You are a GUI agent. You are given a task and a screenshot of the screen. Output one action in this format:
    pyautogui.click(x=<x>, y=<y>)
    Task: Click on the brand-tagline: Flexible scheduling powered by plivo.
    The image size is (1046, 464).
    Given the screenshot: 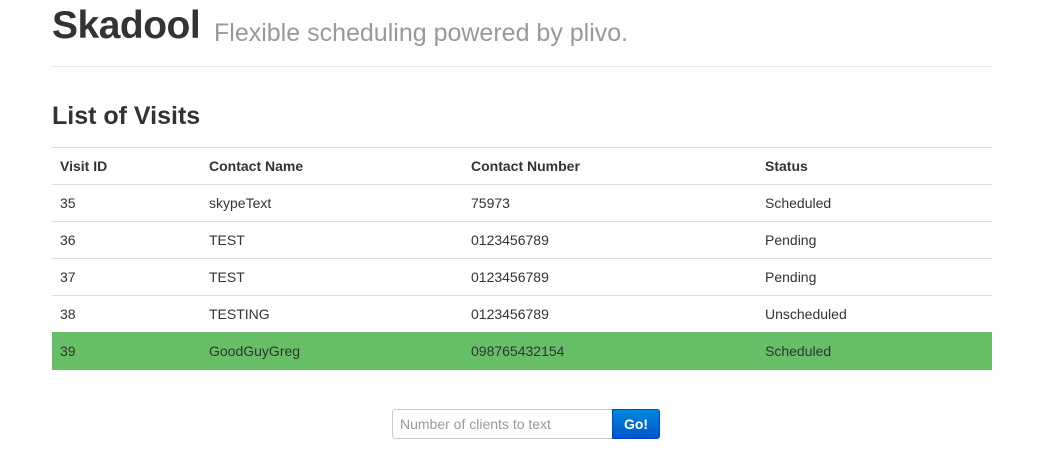 What is the action you would take?
    pyautogui.click(x=421, y=33)
    